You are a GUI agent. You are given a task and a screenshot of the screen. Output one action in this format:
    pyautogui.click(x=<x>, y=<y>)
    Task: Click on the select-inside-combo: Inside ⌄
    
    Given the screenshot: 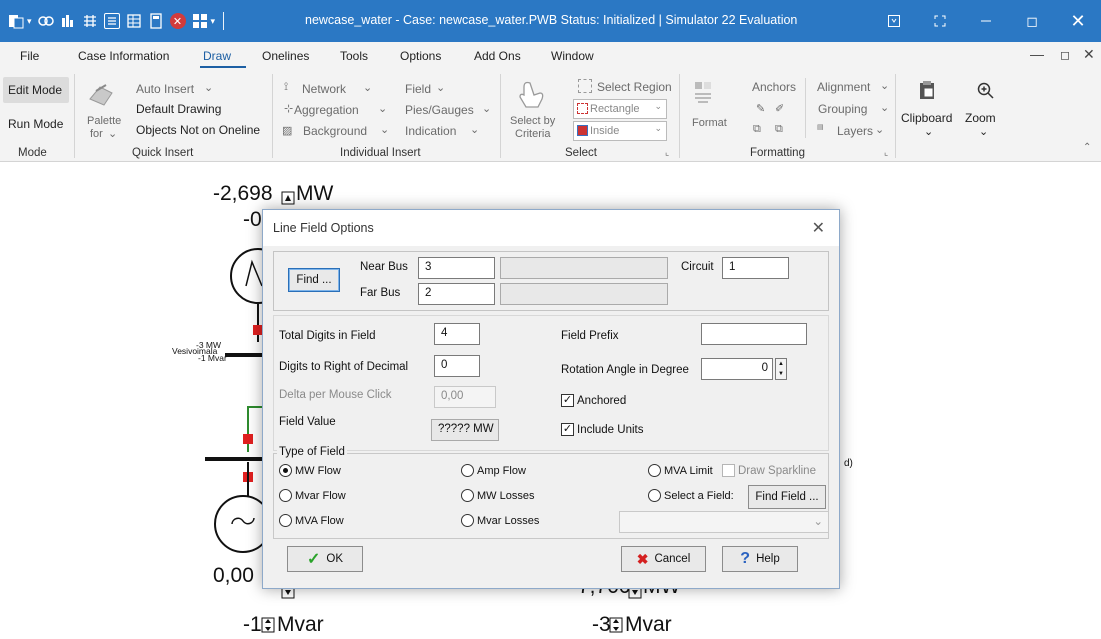 What is the action you would take?
    pyautogui.click(x=620, y=131)
    